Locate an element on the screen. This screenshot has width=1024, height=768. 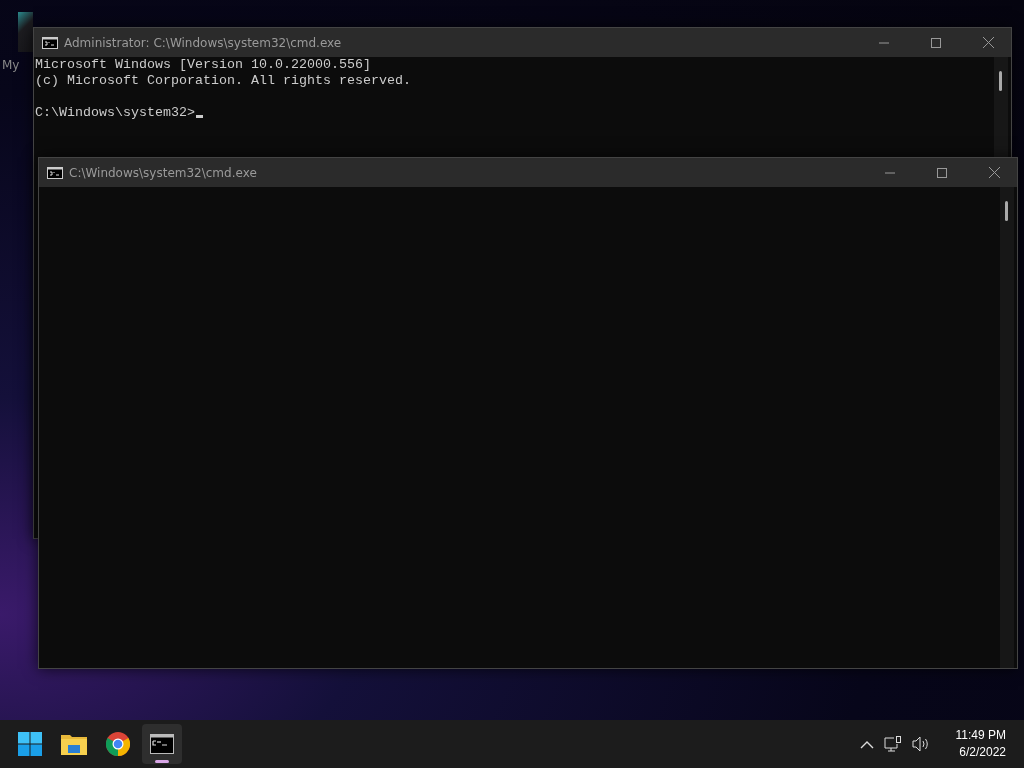
taskbar-app-button is located at coordinates (162, 744).